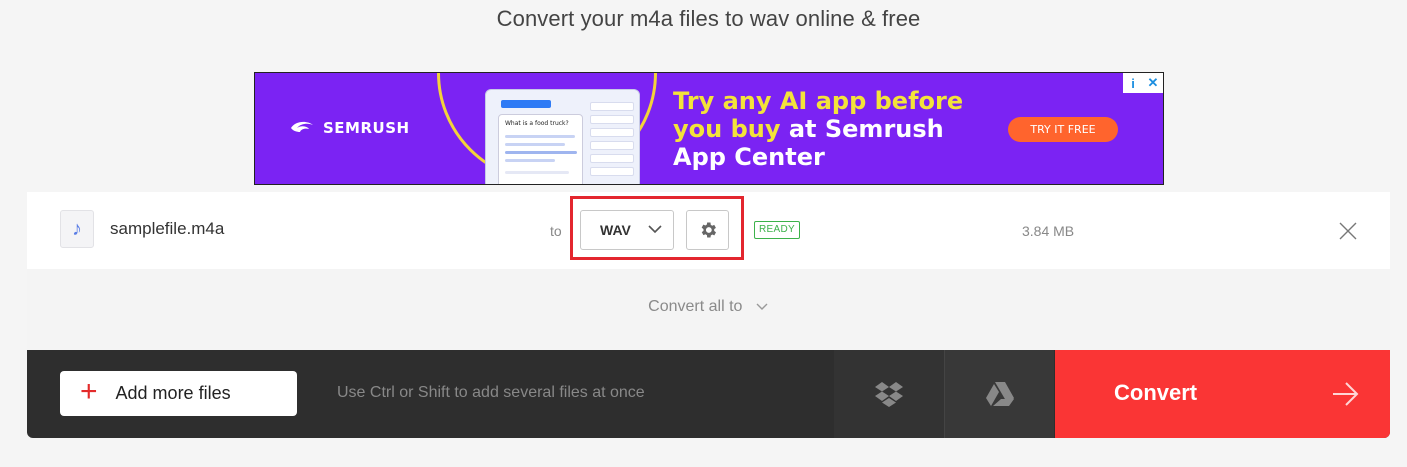  What do you see at coordinates (615, 230) in the screenshot?
I see `format-value: WAV` at bounding box center [615, 230].